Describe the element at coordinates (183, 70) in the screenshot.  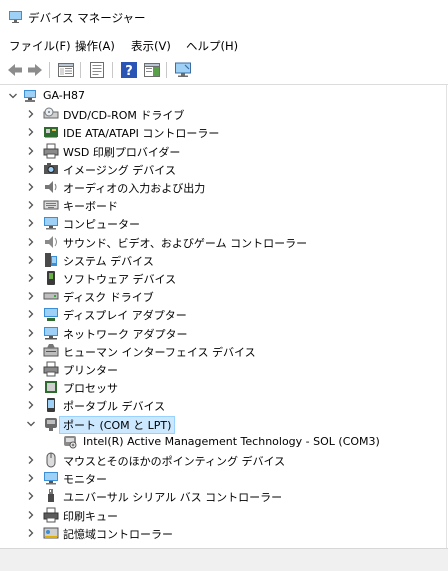
I see `monitor-scan-icon` at that location.